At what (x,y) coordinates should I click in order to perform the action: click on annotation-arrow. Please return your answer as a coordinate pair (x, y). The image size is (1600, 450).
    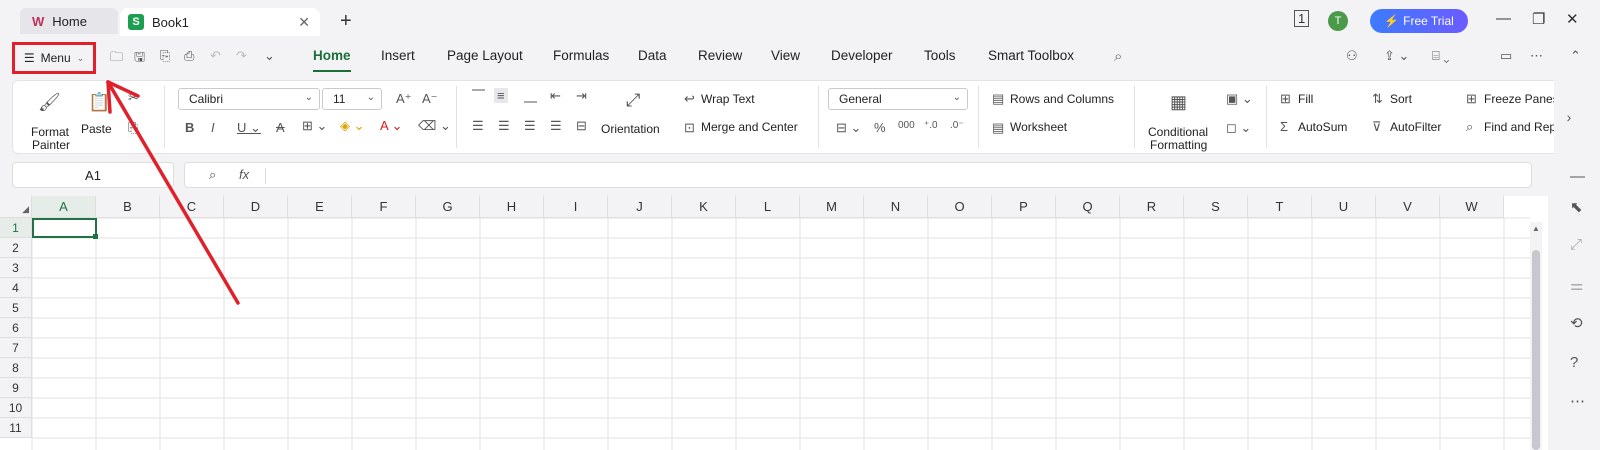
    Looking at the image, I should click on (173, 192).